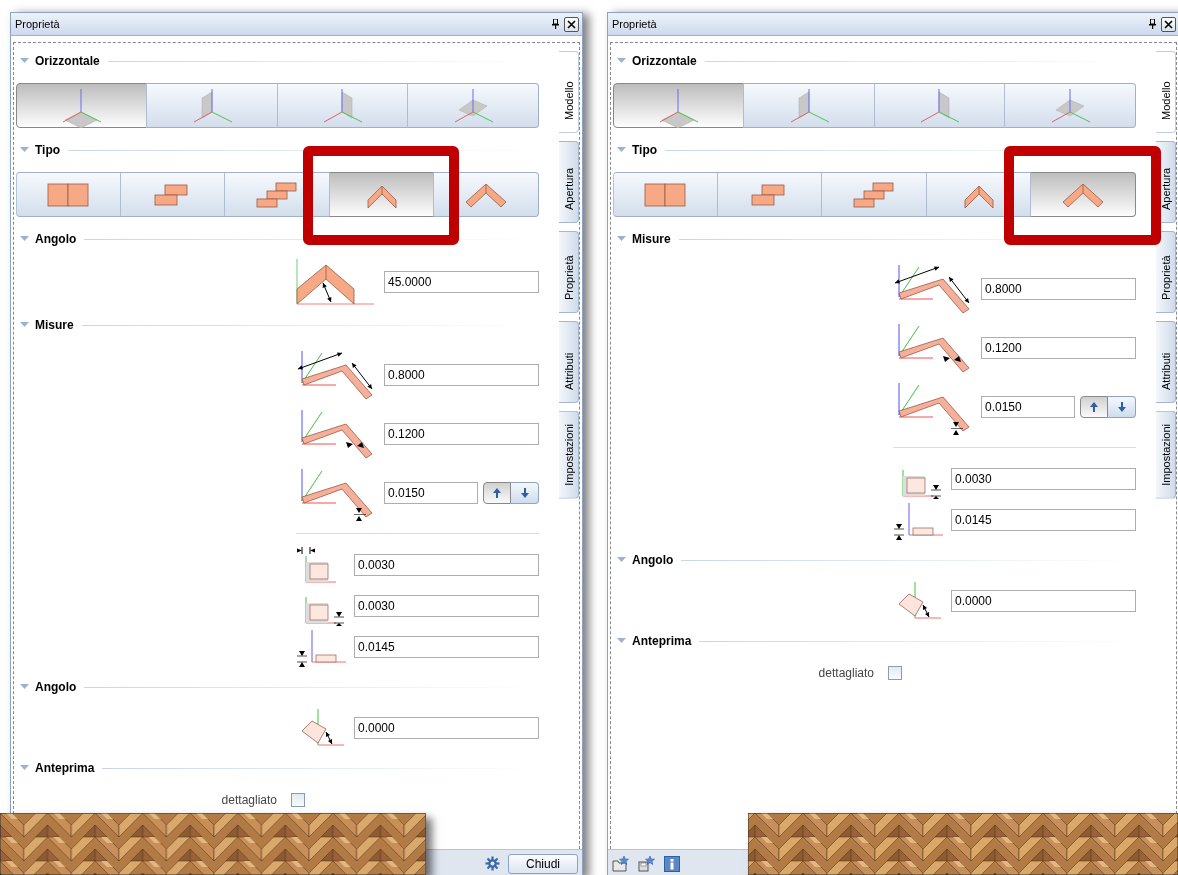 The width and height of the screenshot is (1178, 875). What do you see at coordinates (336, 282) in the screenshot?
I see `chevron-angle-icon` at bounding box center [336, 282].